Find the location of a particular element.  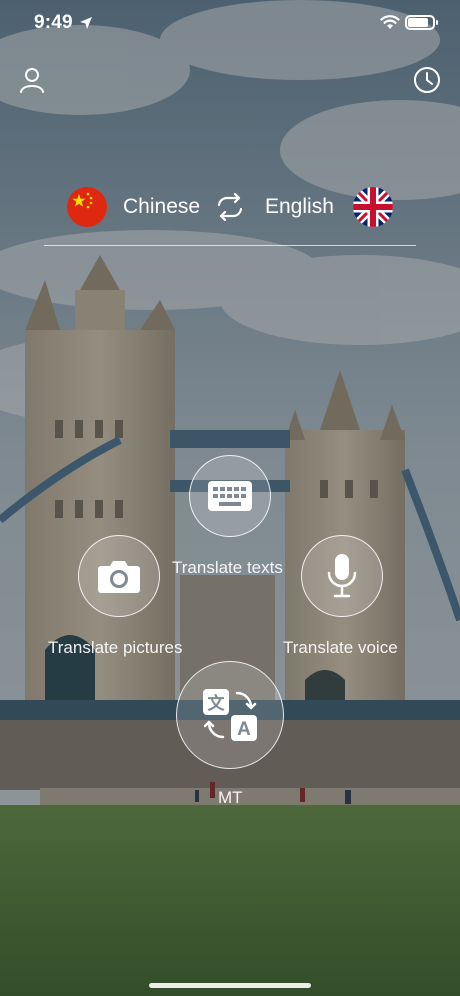

history-button is located at coordinates (427, 80).